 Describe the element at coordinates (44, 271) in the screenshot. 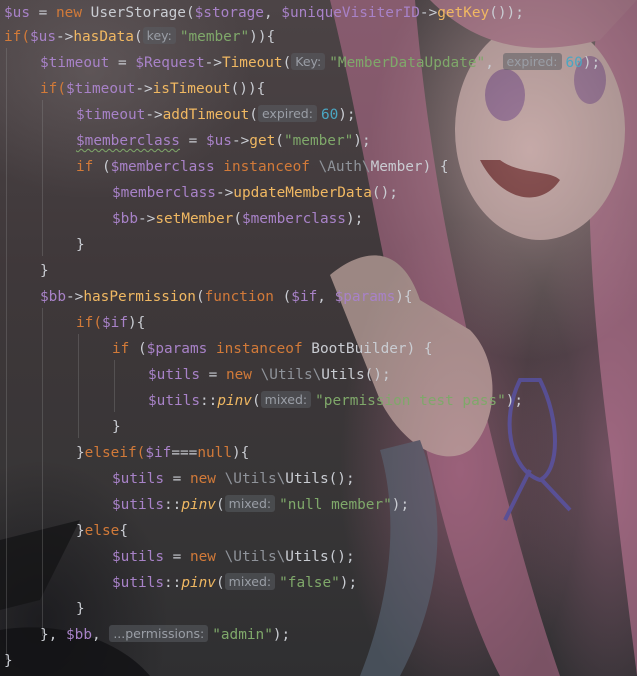

I see `code-line-11: }` at that location.